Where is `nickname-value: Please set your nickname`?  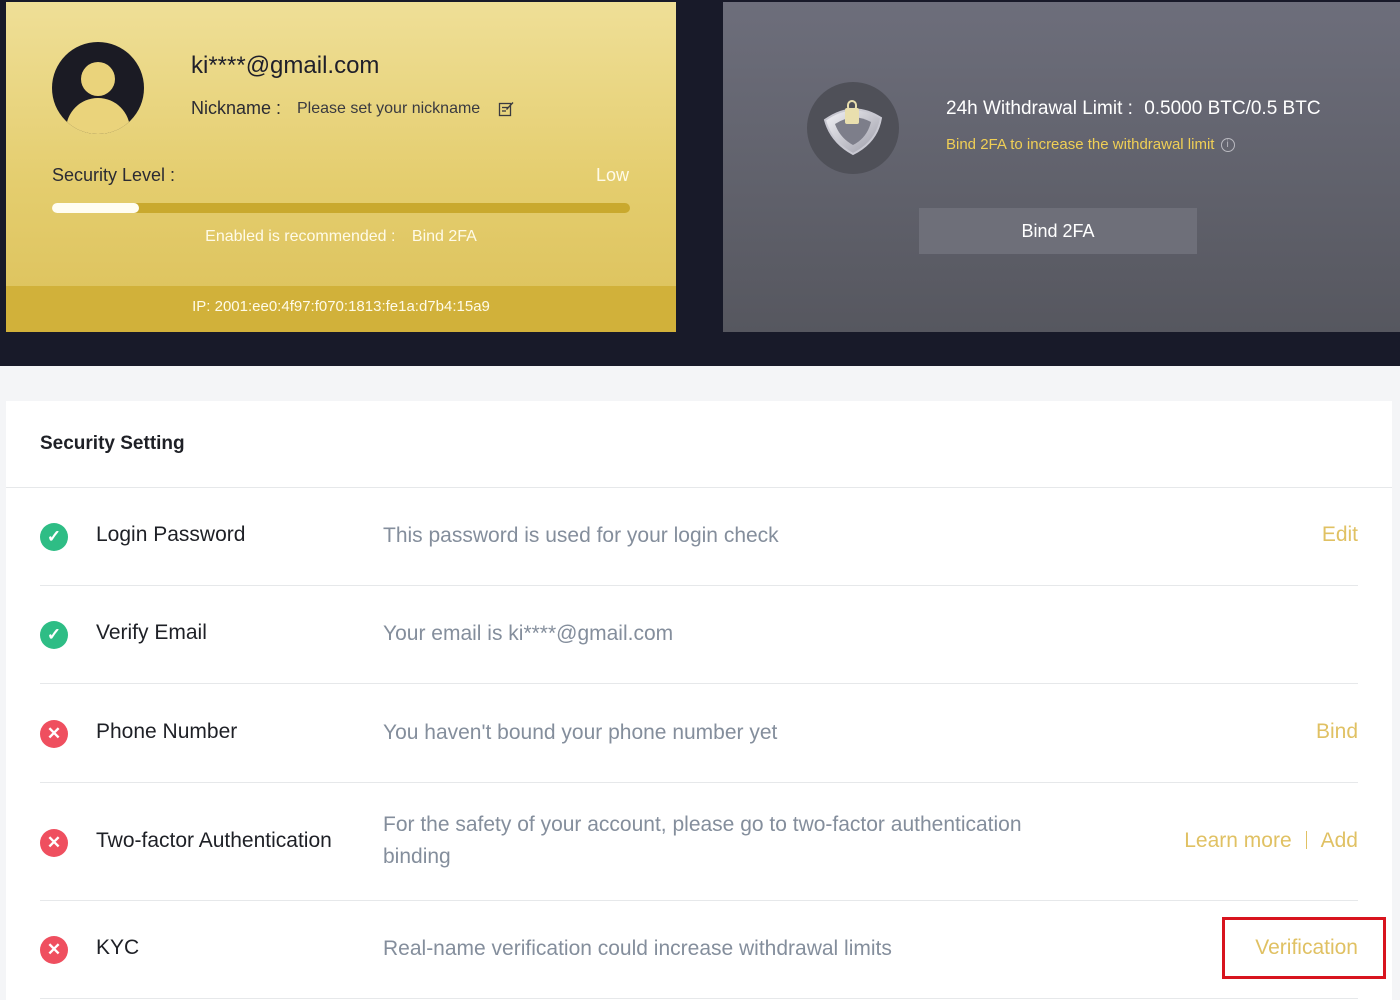 nickname-value: Please set your nickname is located at coordinates (389, 108).